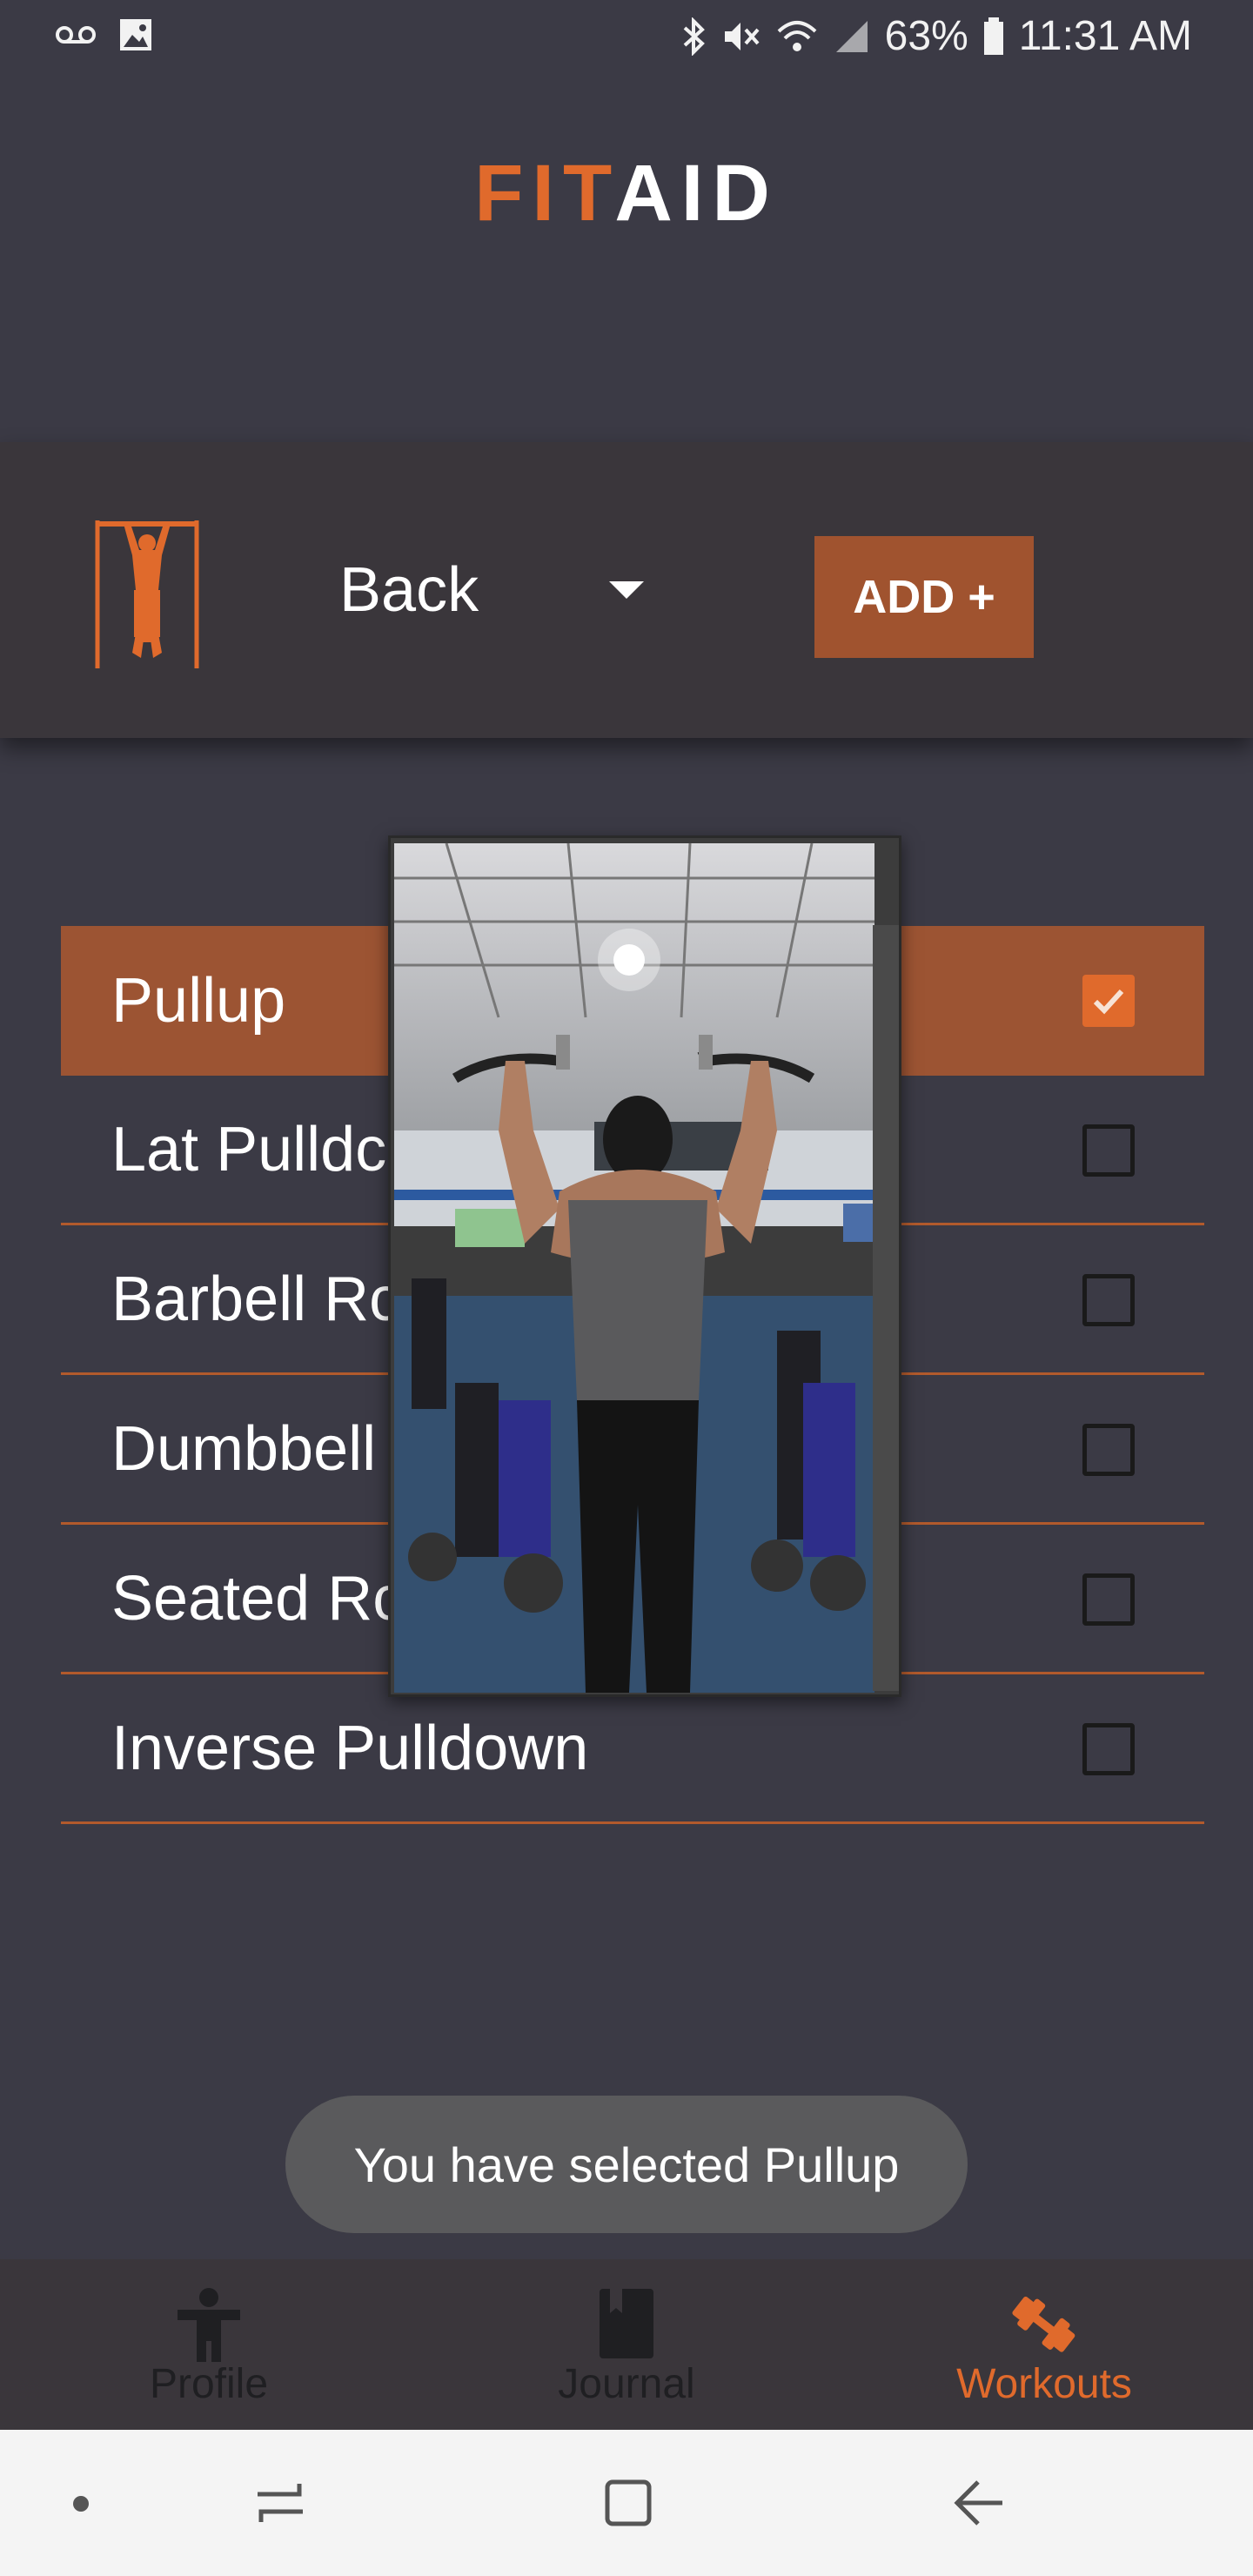 This screenshot has width=1253, height=2576. I want to click on checkmark-icon, so click(1108, 1002).